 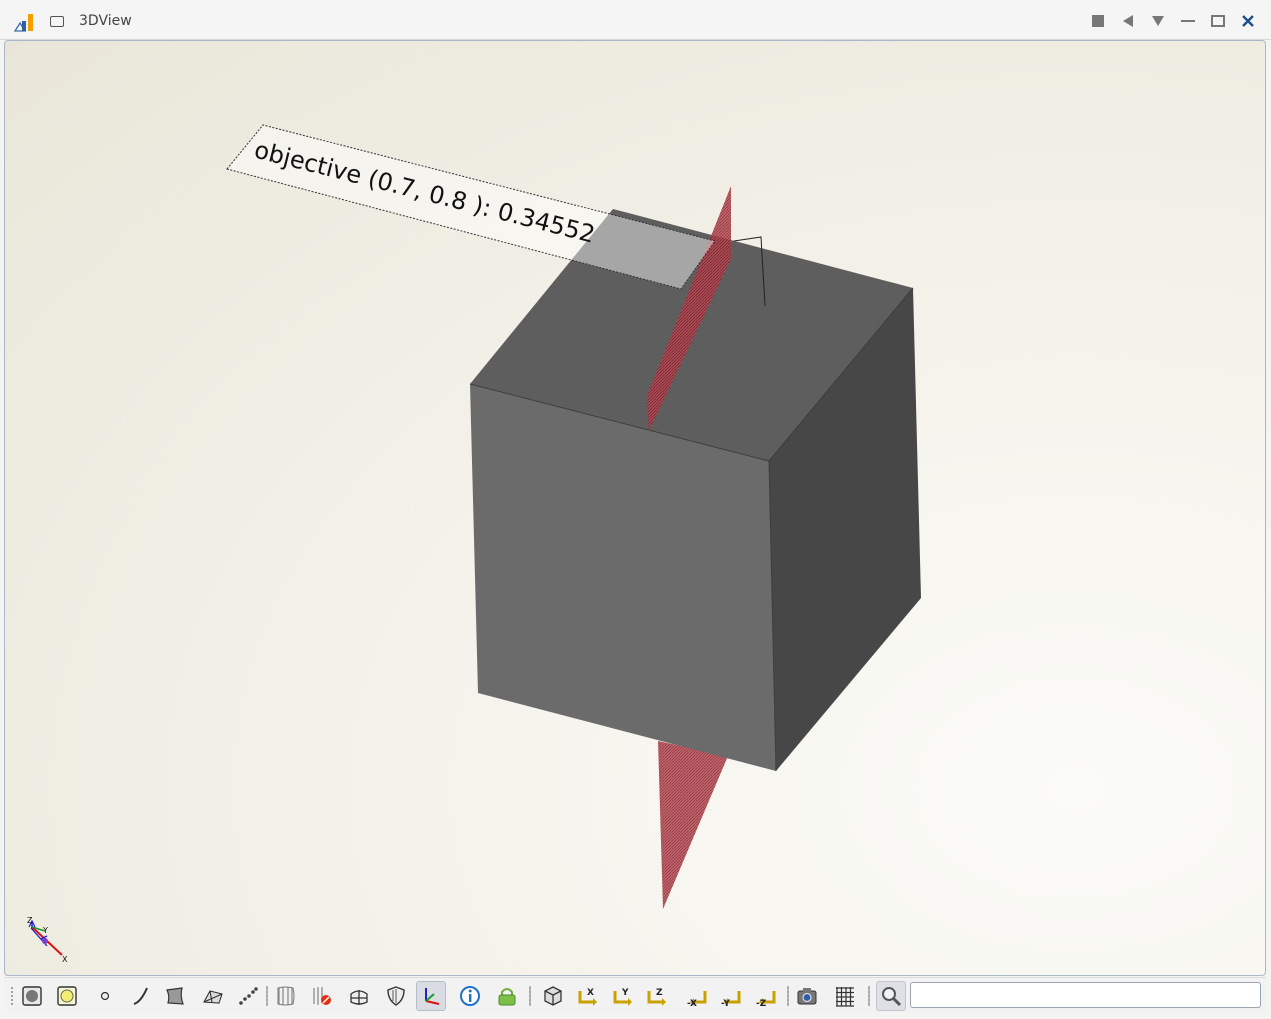 I want to click on view-z-button: Z, so click(x=657, y=996).